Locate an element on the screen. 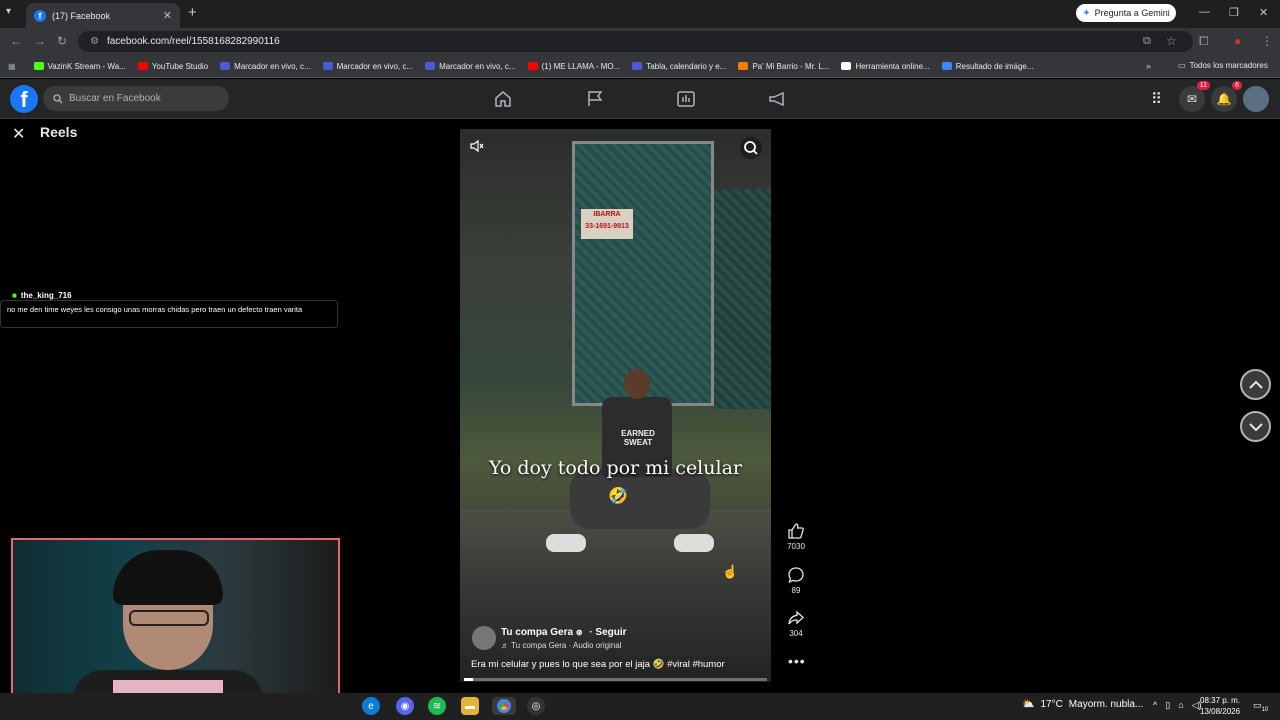 The image size is (1280, 720). share-button: 304 is located at coordinates (796, 623).